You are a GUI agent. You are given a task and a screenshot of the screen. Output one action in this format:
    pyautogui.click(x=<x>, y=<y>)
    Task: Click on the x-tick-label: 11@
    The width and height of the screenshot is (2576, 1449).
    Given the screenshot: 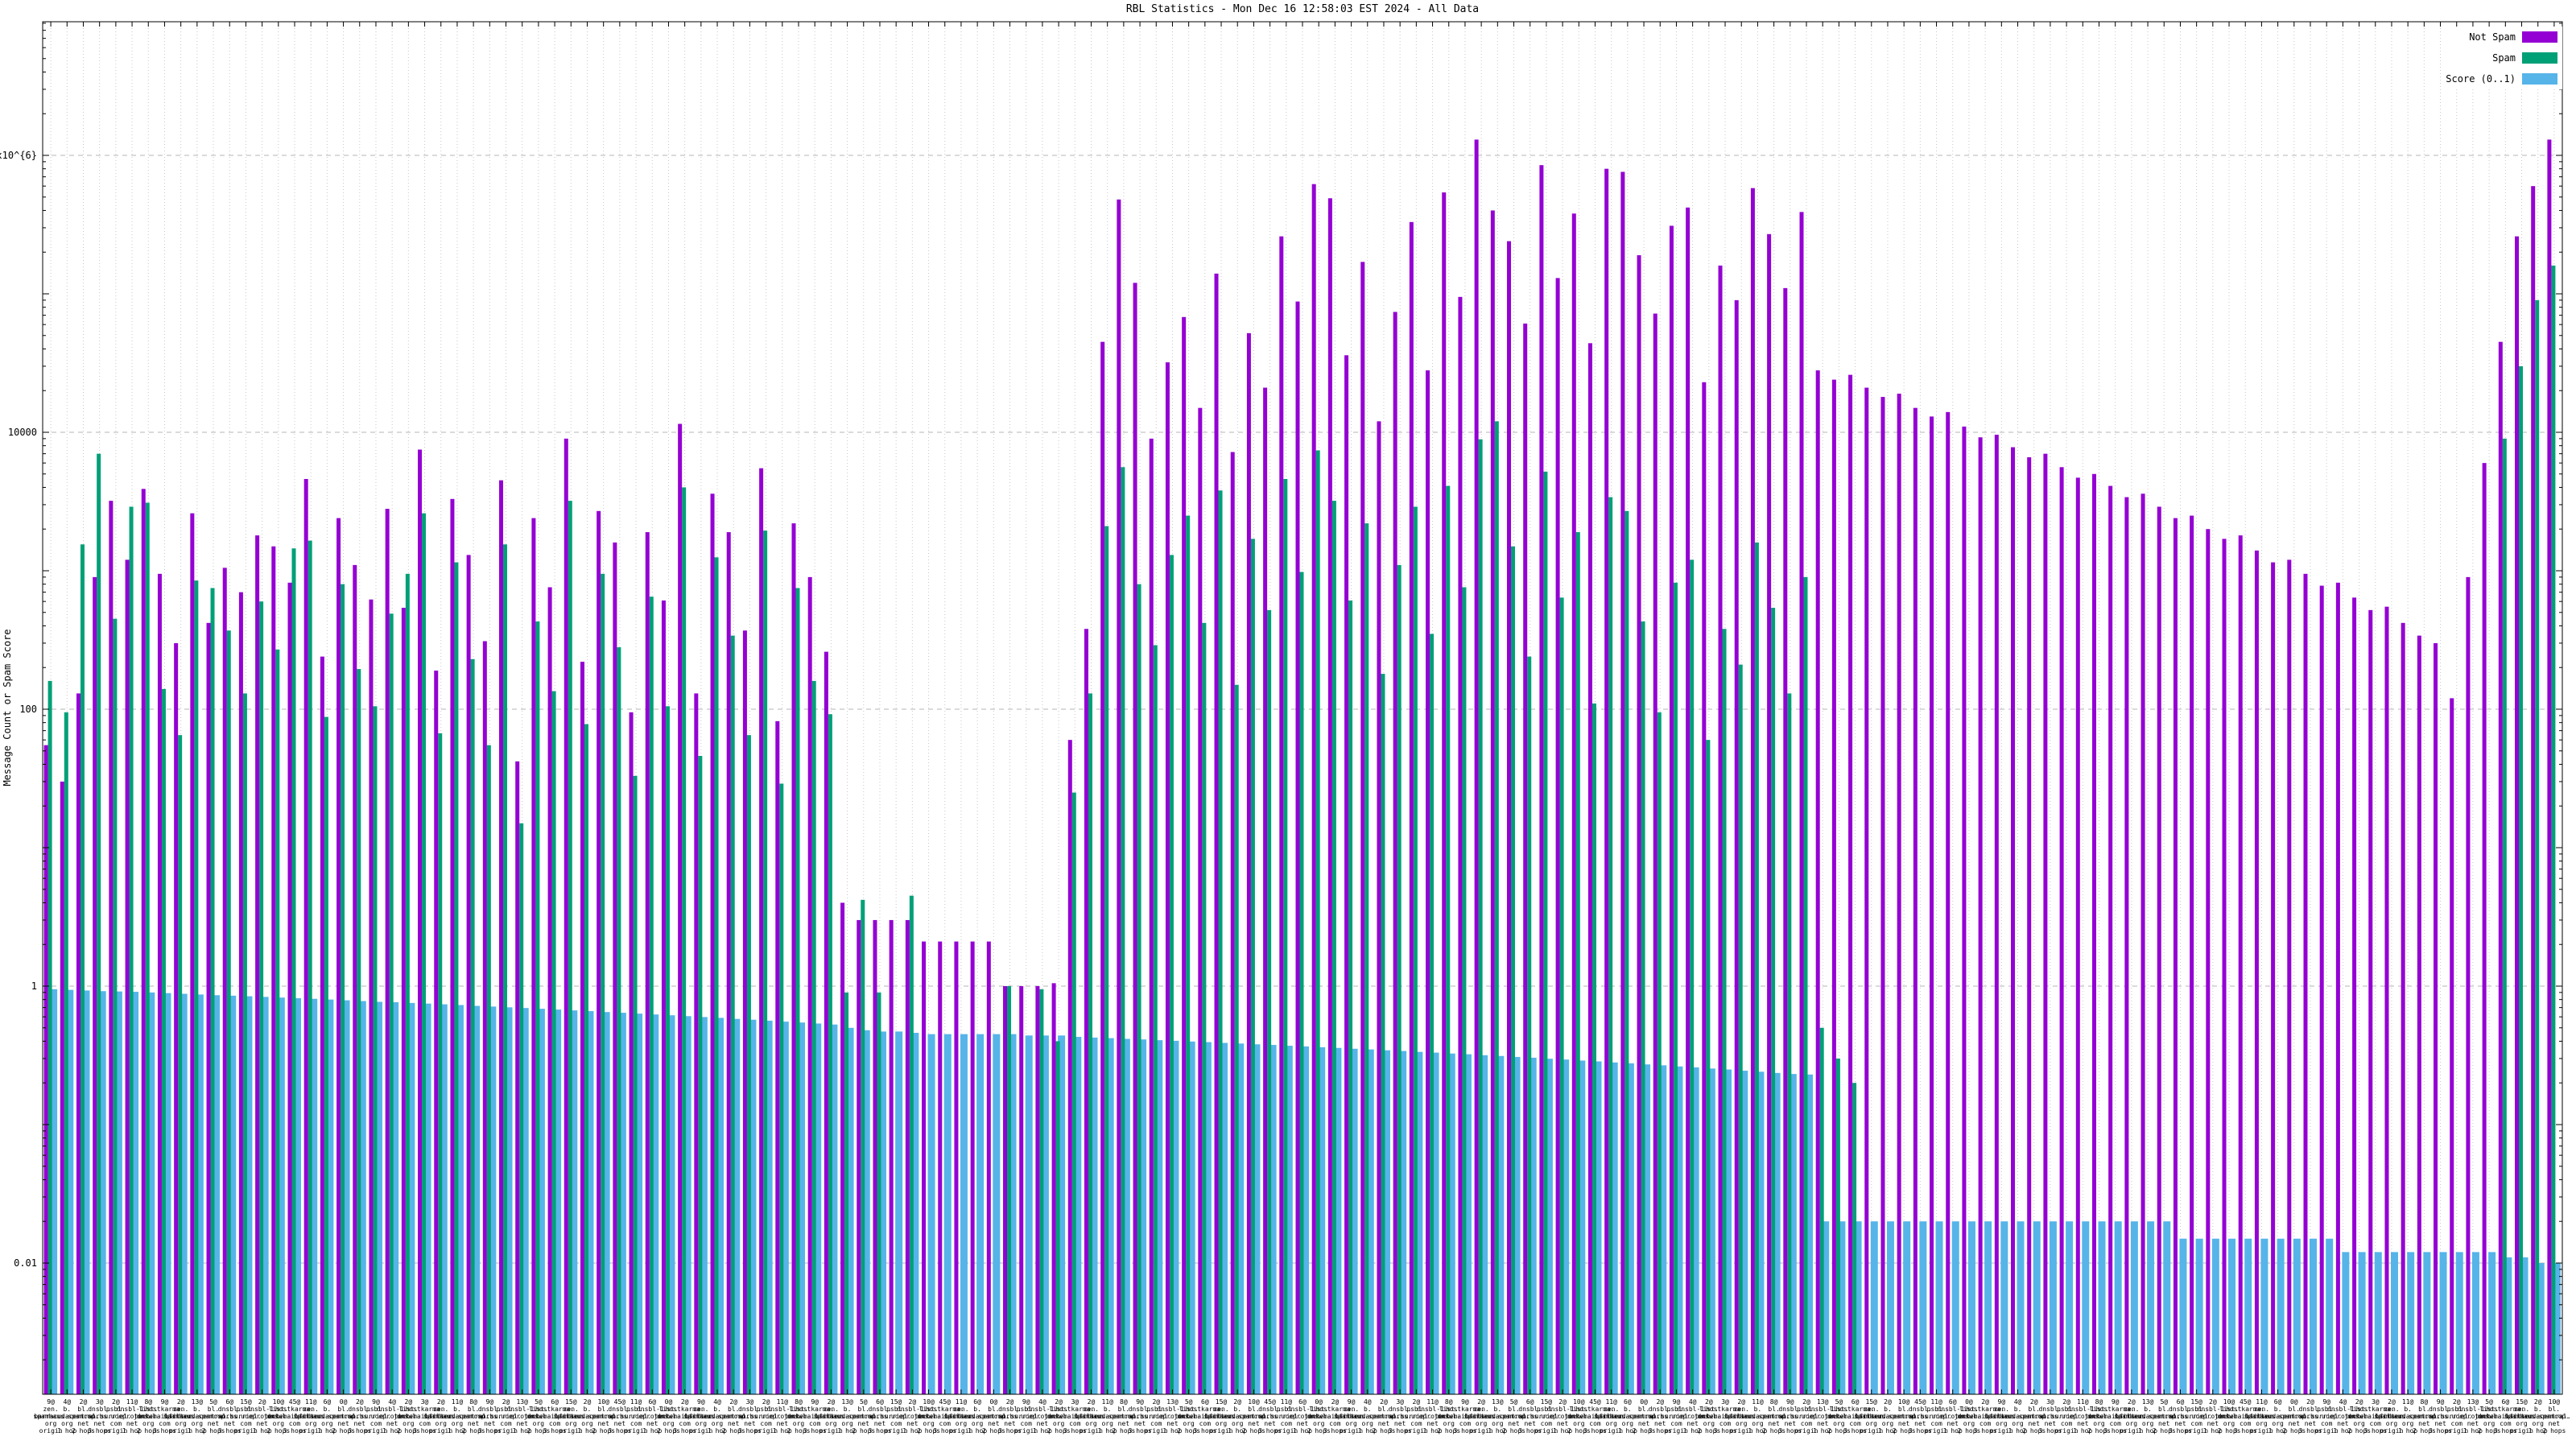 What is the action you would take?
    pyautogui.click(x=1611, y=1402)
    